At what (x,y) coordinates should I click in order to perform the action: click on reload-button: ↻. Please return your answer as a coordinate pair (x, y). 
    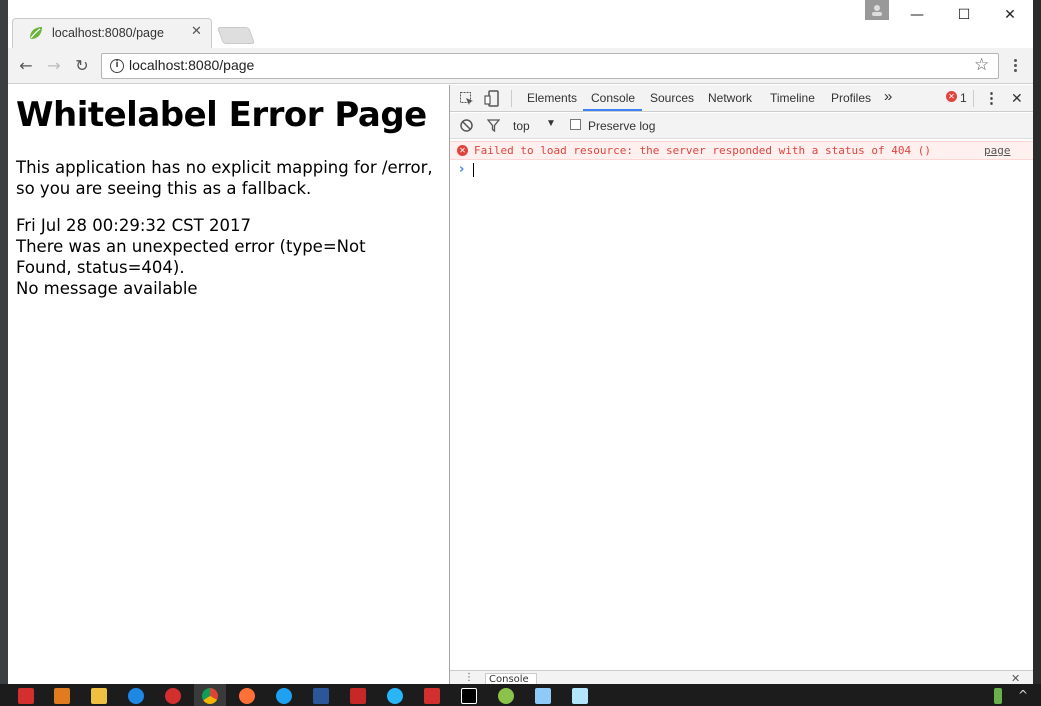
    Looking at the image, I should click on (82, 66).